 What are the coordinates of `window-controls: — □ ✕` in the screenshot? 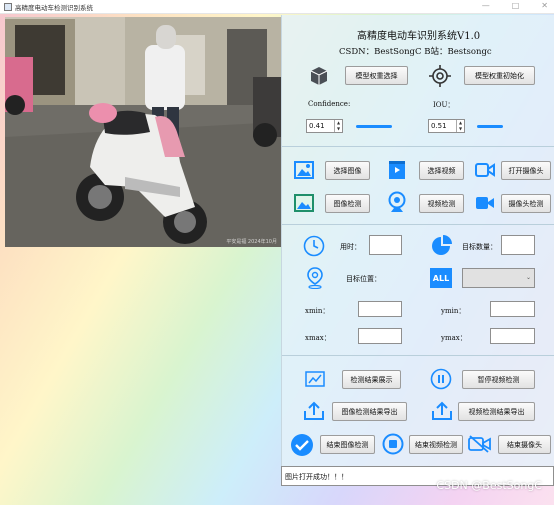 It's located at (515, 5).